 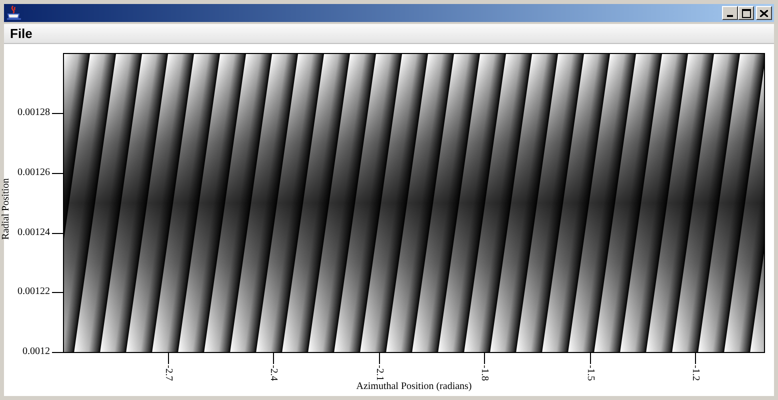 What do you see at coordinates (33, 113) in the screenshot?
I see `tick-label: 0.00128` at bounding box center [33, 113].